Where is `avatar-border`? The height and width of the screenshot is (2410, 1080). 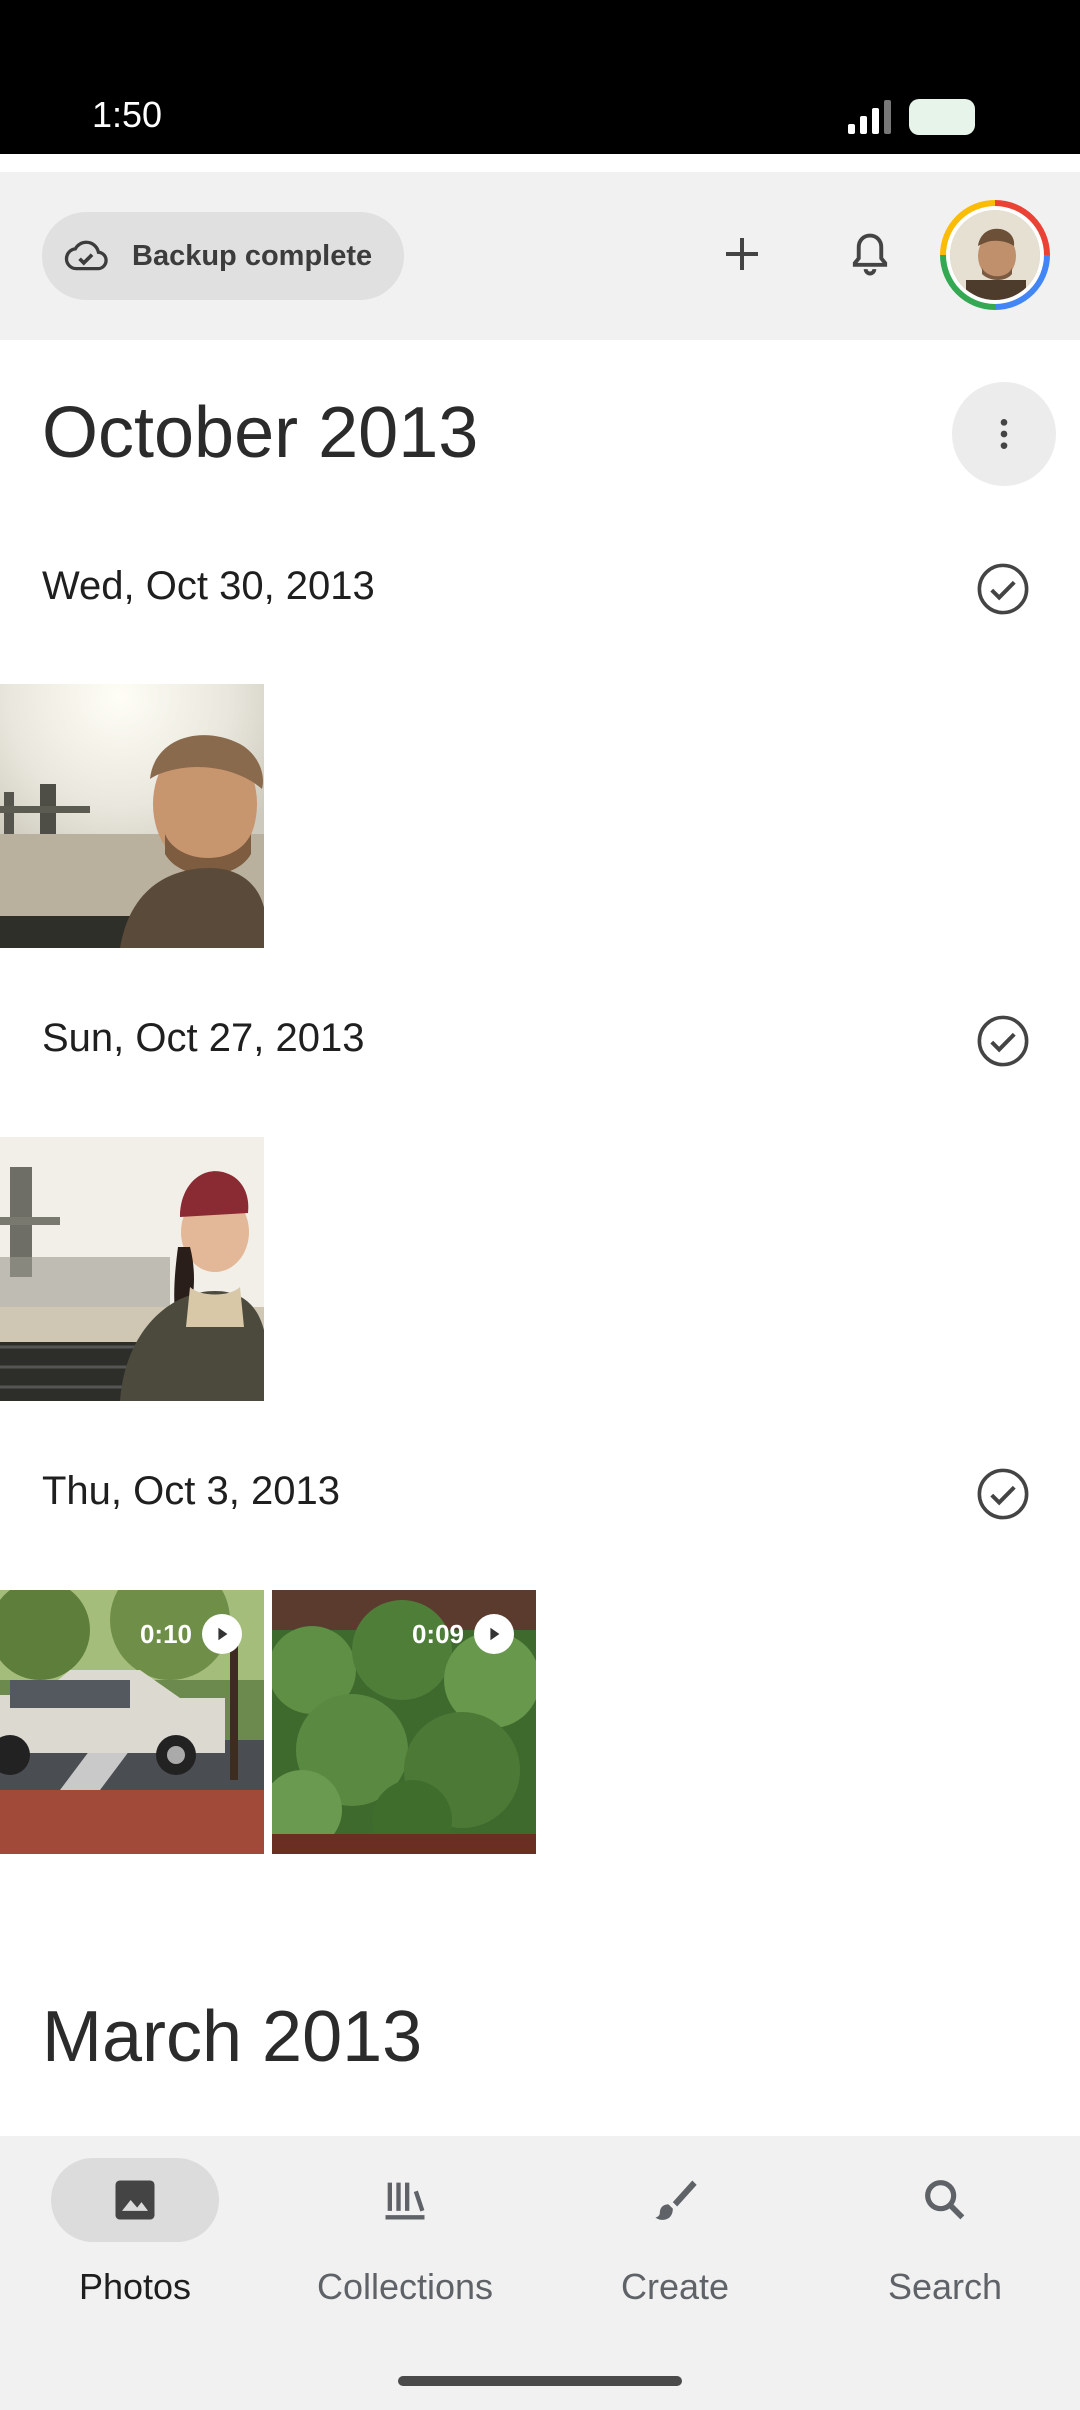
avatar-border is located at coordinates (995, 255).